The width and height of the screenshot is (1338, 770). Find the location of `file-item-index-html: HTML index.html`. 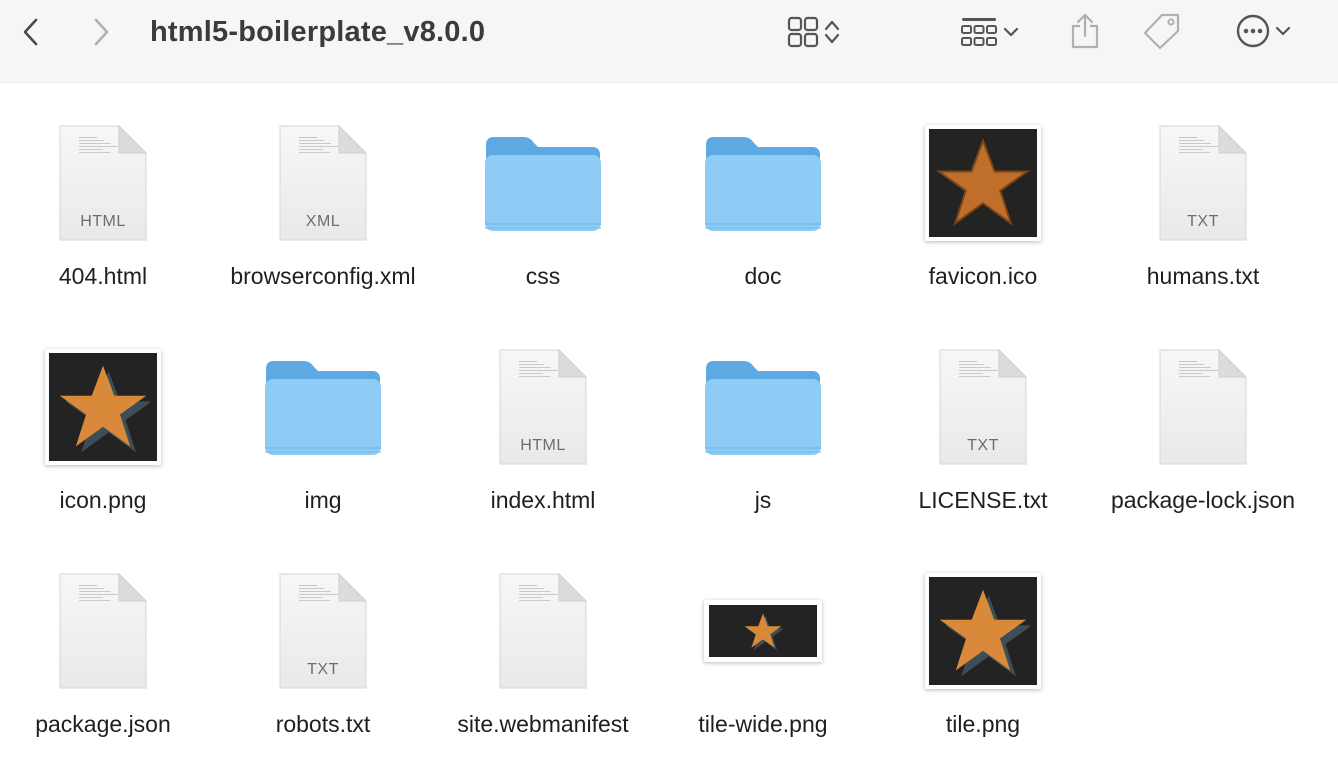

file-item-index-html: HTML index.html is located at coordinates (543, 424).